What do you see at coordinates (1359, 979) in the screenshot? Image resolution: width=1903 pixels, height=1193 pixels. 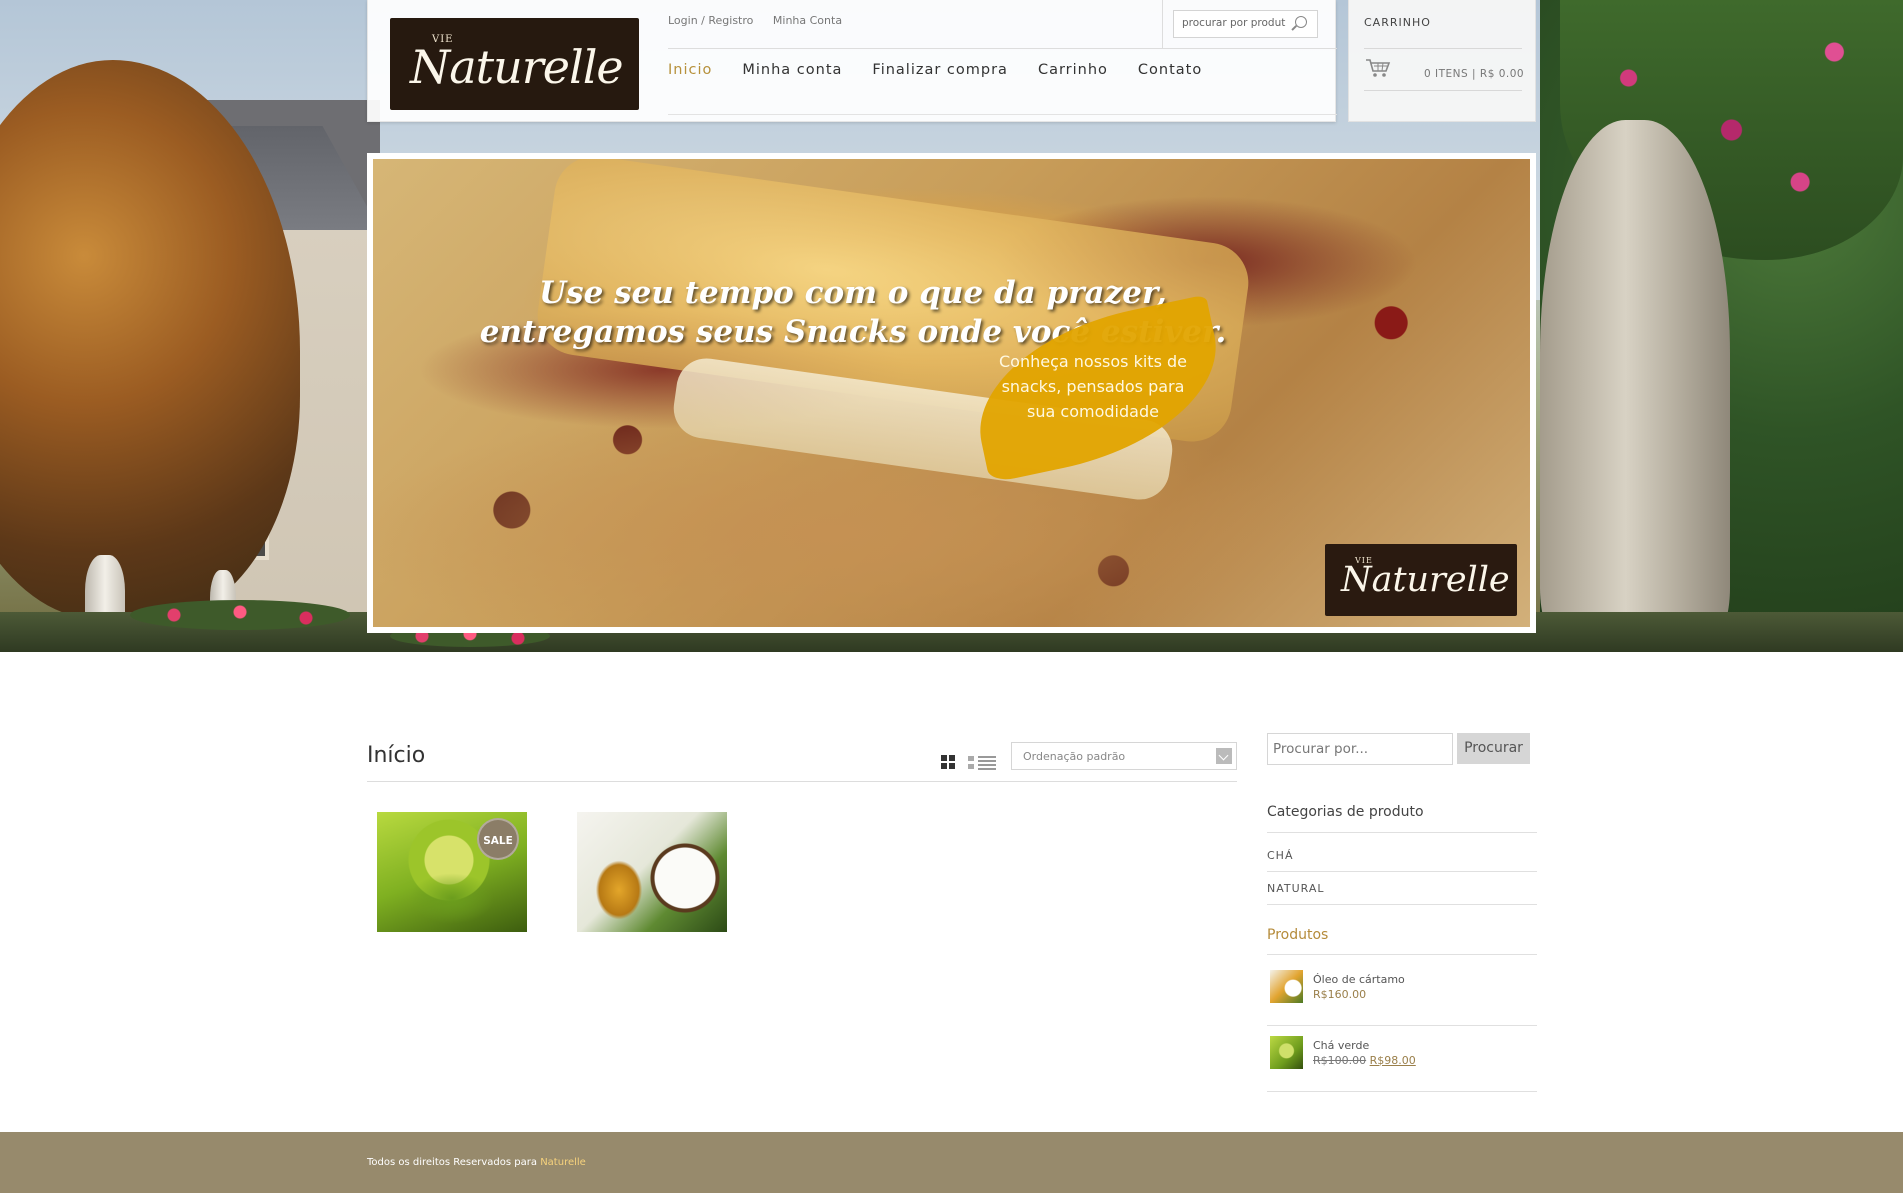 I see `product-name-oleo: Óleo de cártamo` at bounding box center [1359, 979].